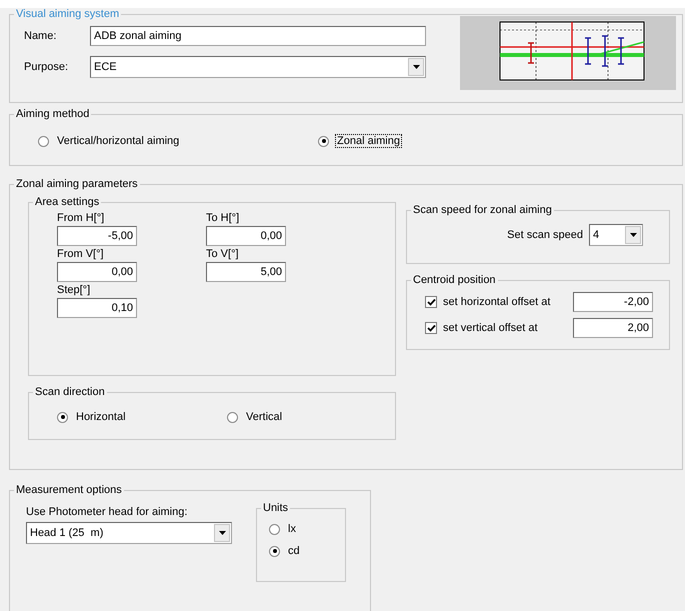 The height and width of the screenshot is (611, 685). I want to click on field-label: Step[°], so click(74, 290).